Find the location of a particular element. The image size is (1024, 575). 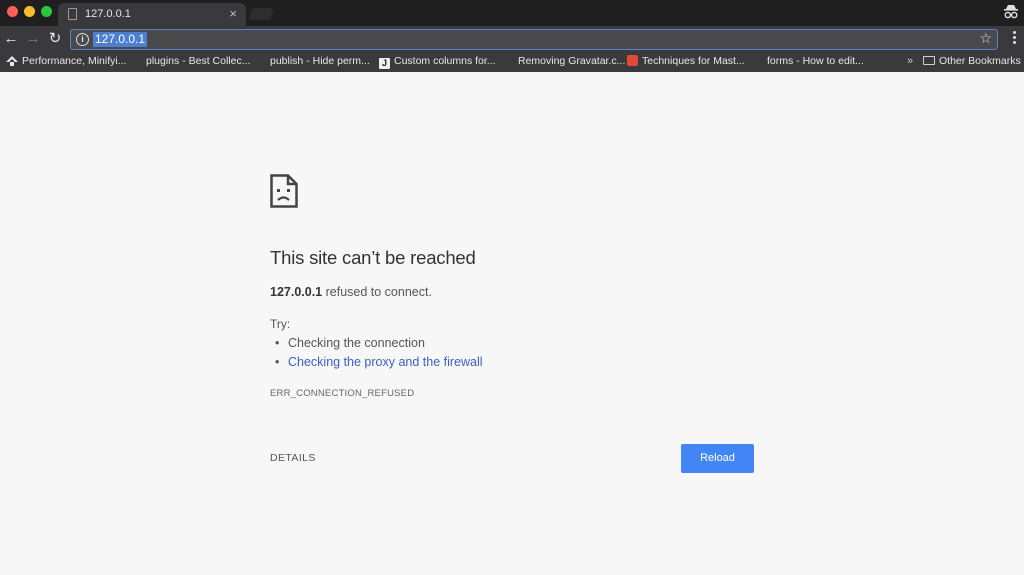

address-bar: i 127.0.0.1 ☆ is located at coordinates (534, 39).